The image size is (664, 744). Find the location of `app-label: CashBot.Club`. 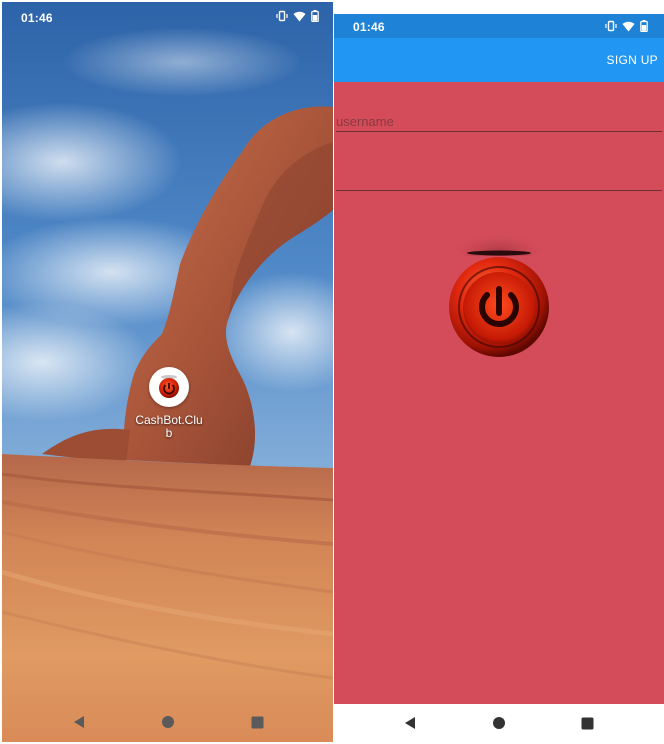

app-label: CashBot.Club is located at coordinates (169, 426).